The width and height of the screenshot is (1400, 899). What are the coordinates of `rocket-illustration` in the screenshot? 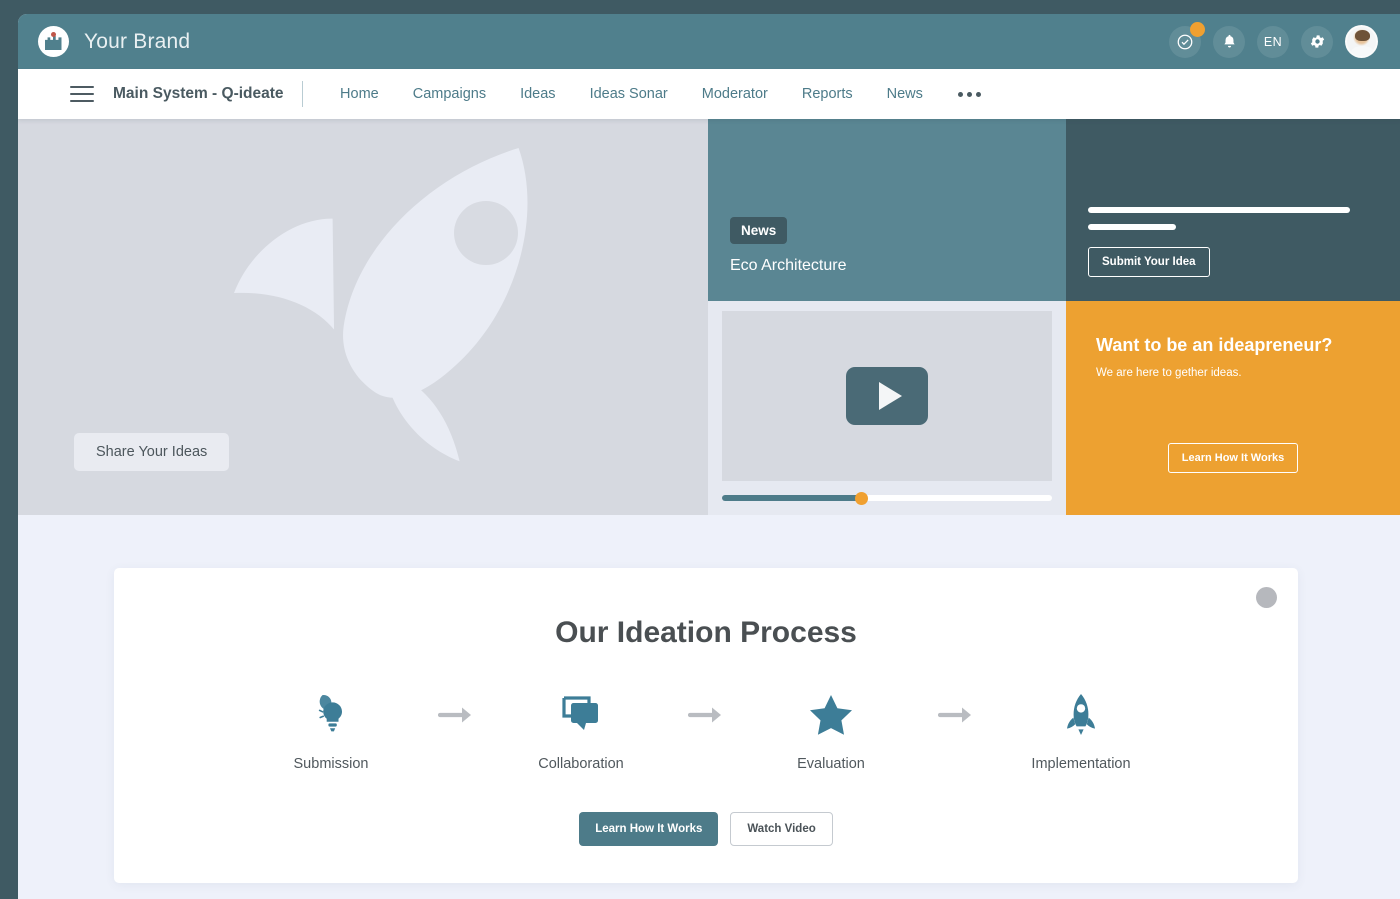 It's located at (381, 305).